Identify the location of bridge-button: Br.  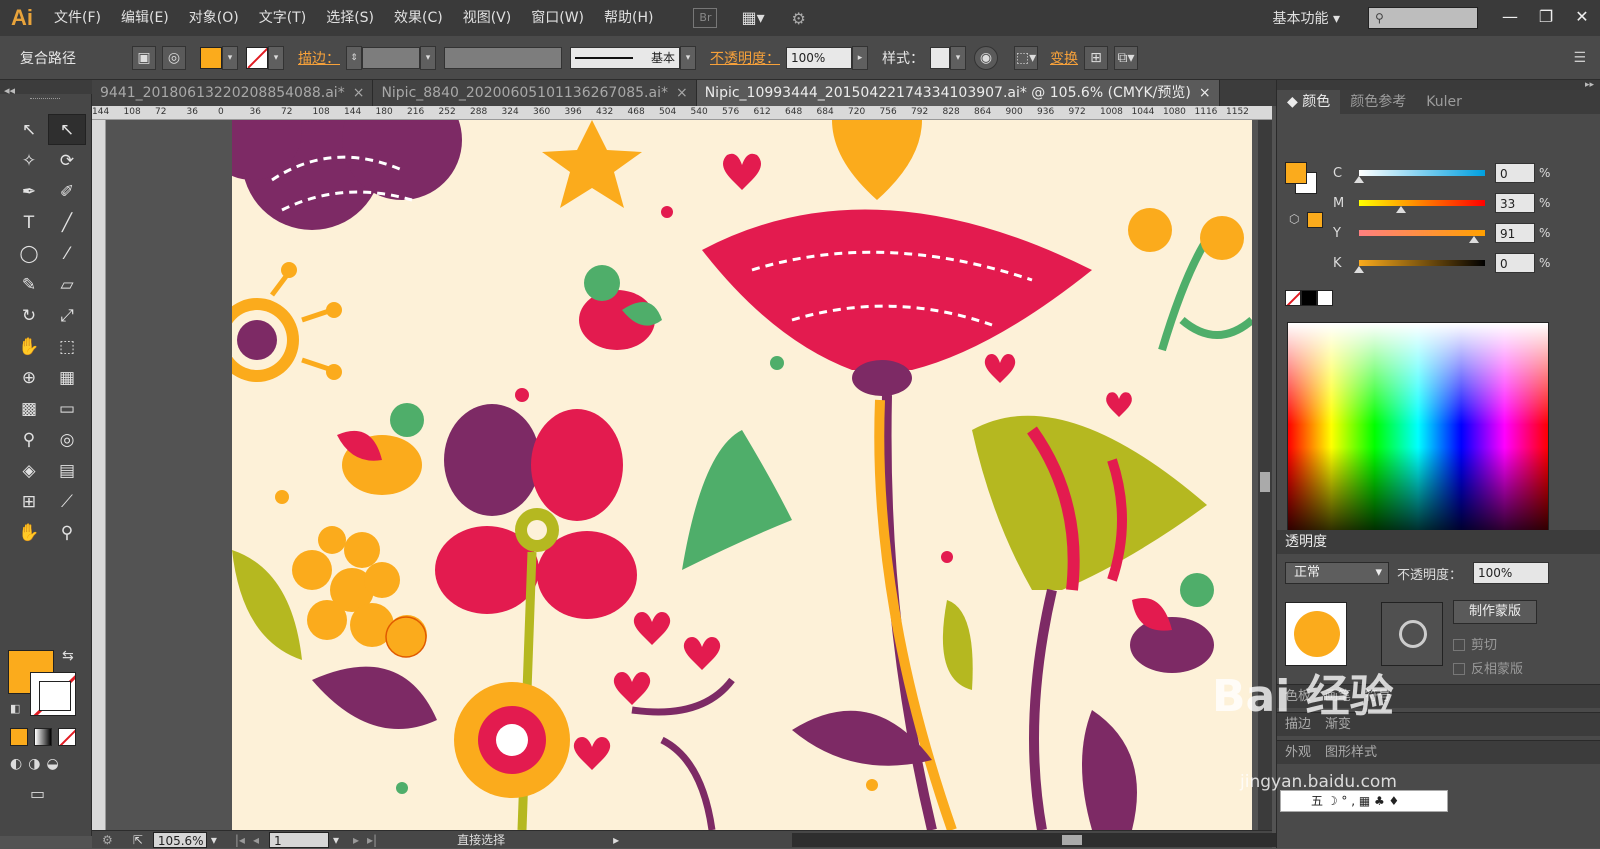
(705, 18).